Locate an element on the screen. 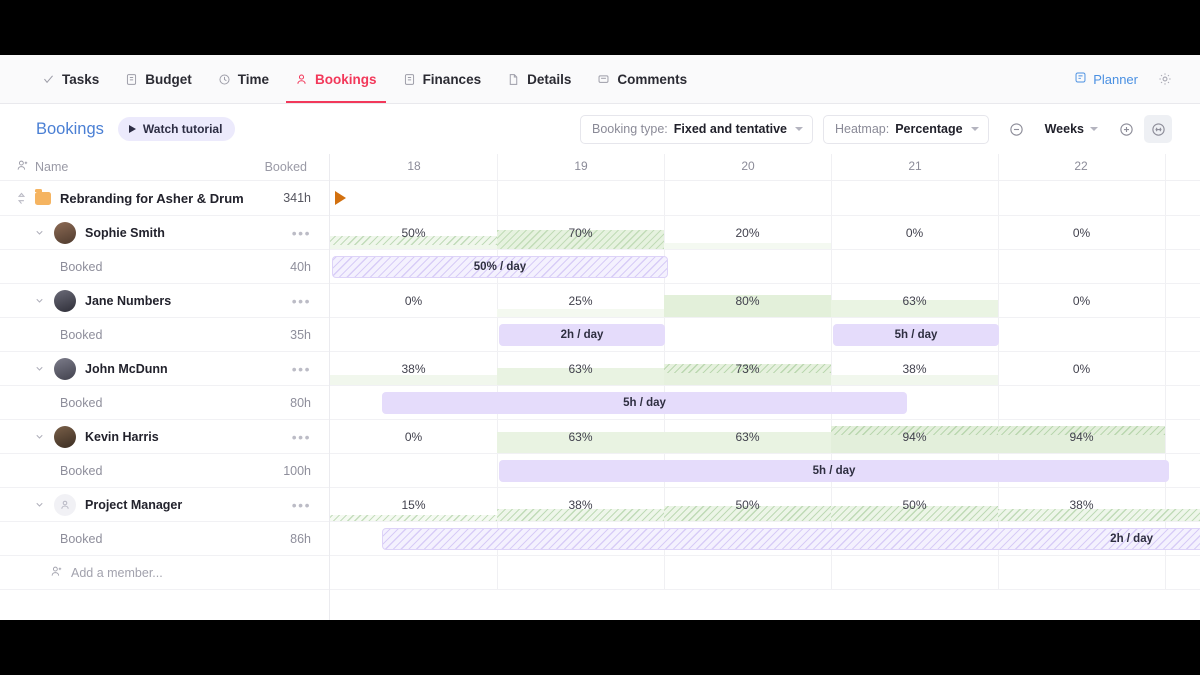 Image resolution: width=1200 pixels, height=675 pixels. member-row-john-mcdunn: John McDunn ••• is located at coordinates (164, 369).